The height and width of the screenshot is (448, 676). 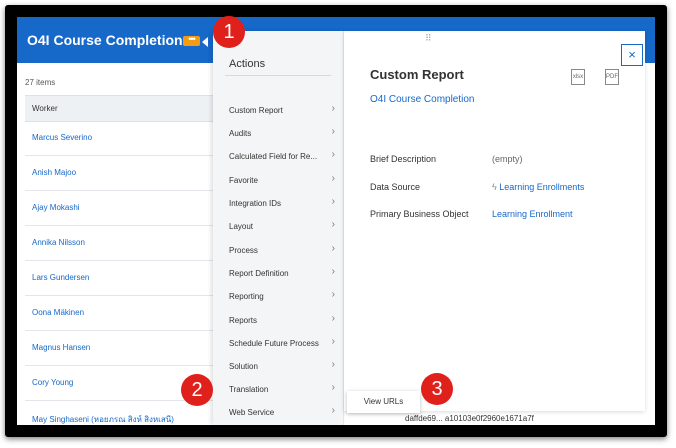 What do you see at coordinates (283, 226) in the screenshot?
I see `action-item-layout: Layout ›` at bounding box center [283, 226].